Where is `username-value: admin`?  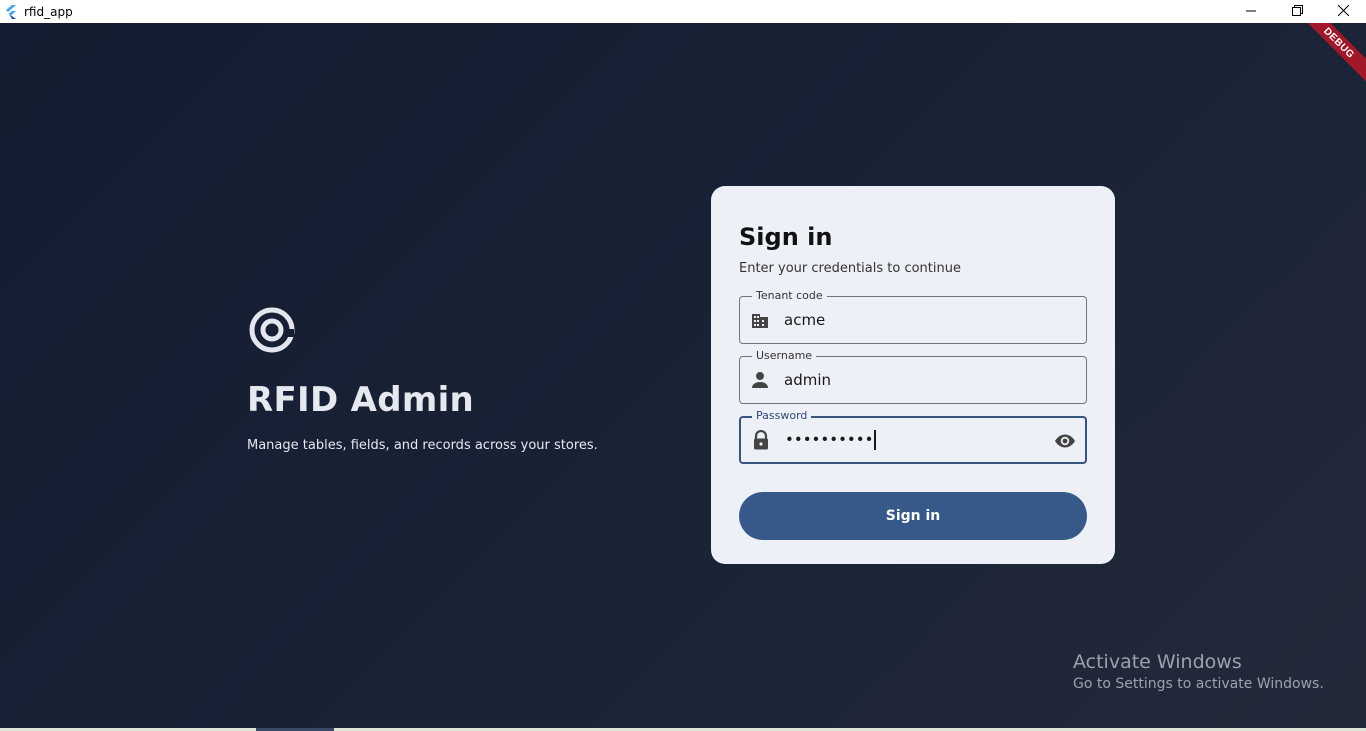
username-value: admin is located at coordinates (807, 380).